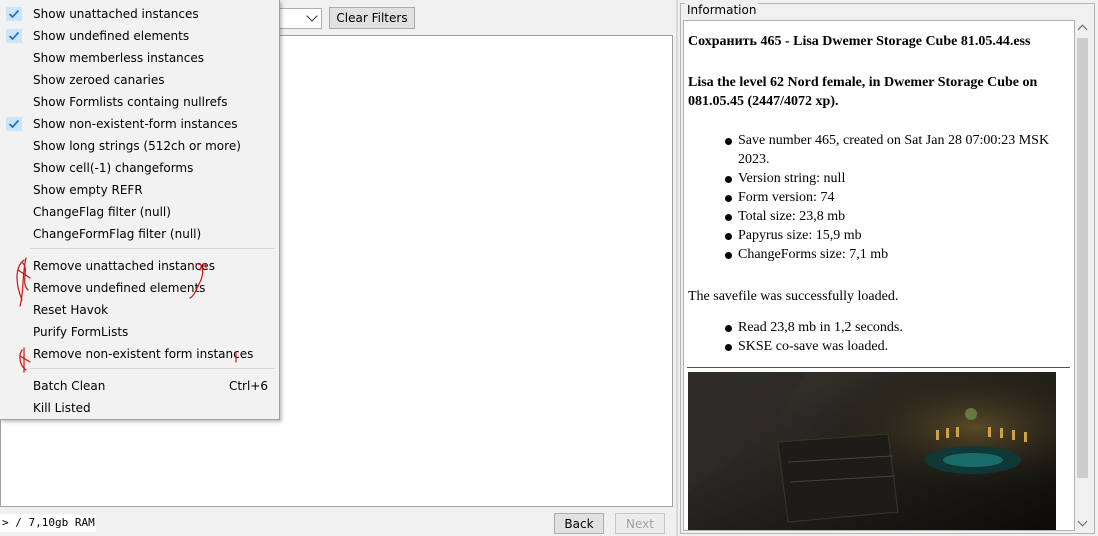 This screenshot has height=536, width=1098. Describe the element at coordinates (99, 80) in the screenshot. I see `menu-item-label: Show zeroed canaries` at that location.